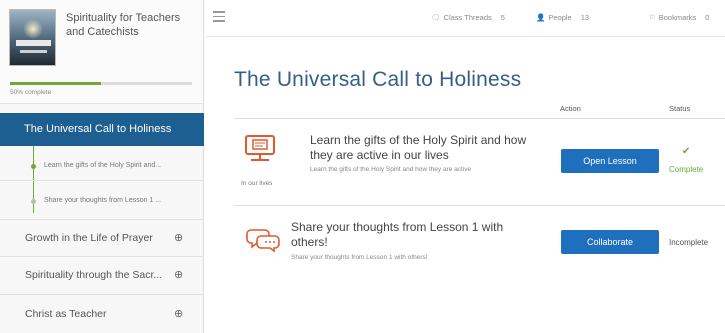 The height and width of the screenshot is (333, 725). I want to click on lesson-complete-dot-icon, so click(33, 166).